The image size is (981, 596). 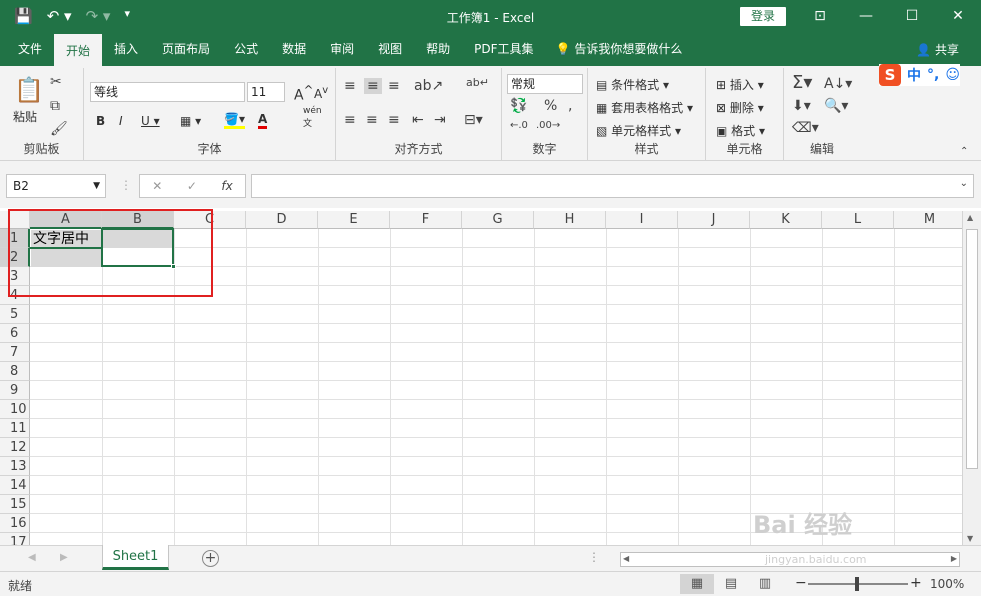 What do you see at coordinates (210, 558) in the screenshot?
I see `add-sheet-button: +` at bounding box center [210, 558].